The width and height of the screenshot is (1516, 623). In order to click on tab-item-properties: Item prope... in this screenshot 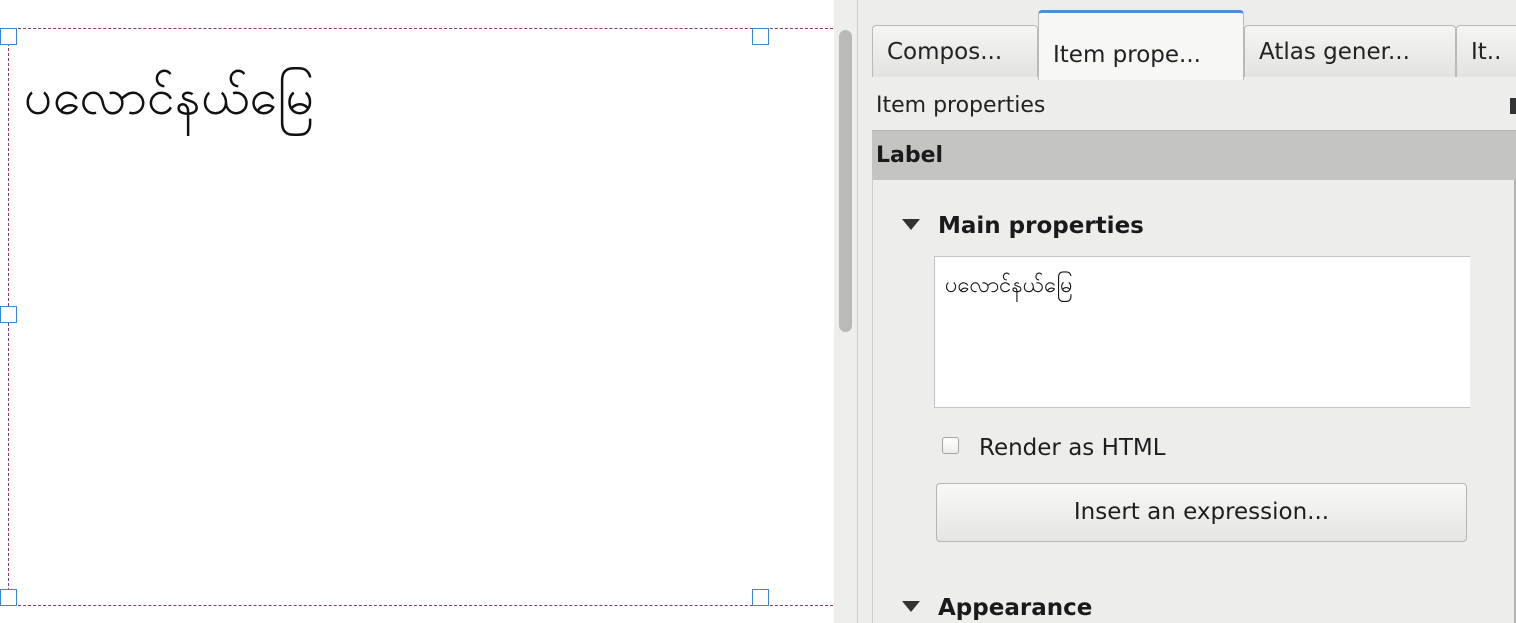, I will do `click(1141, 45)`.